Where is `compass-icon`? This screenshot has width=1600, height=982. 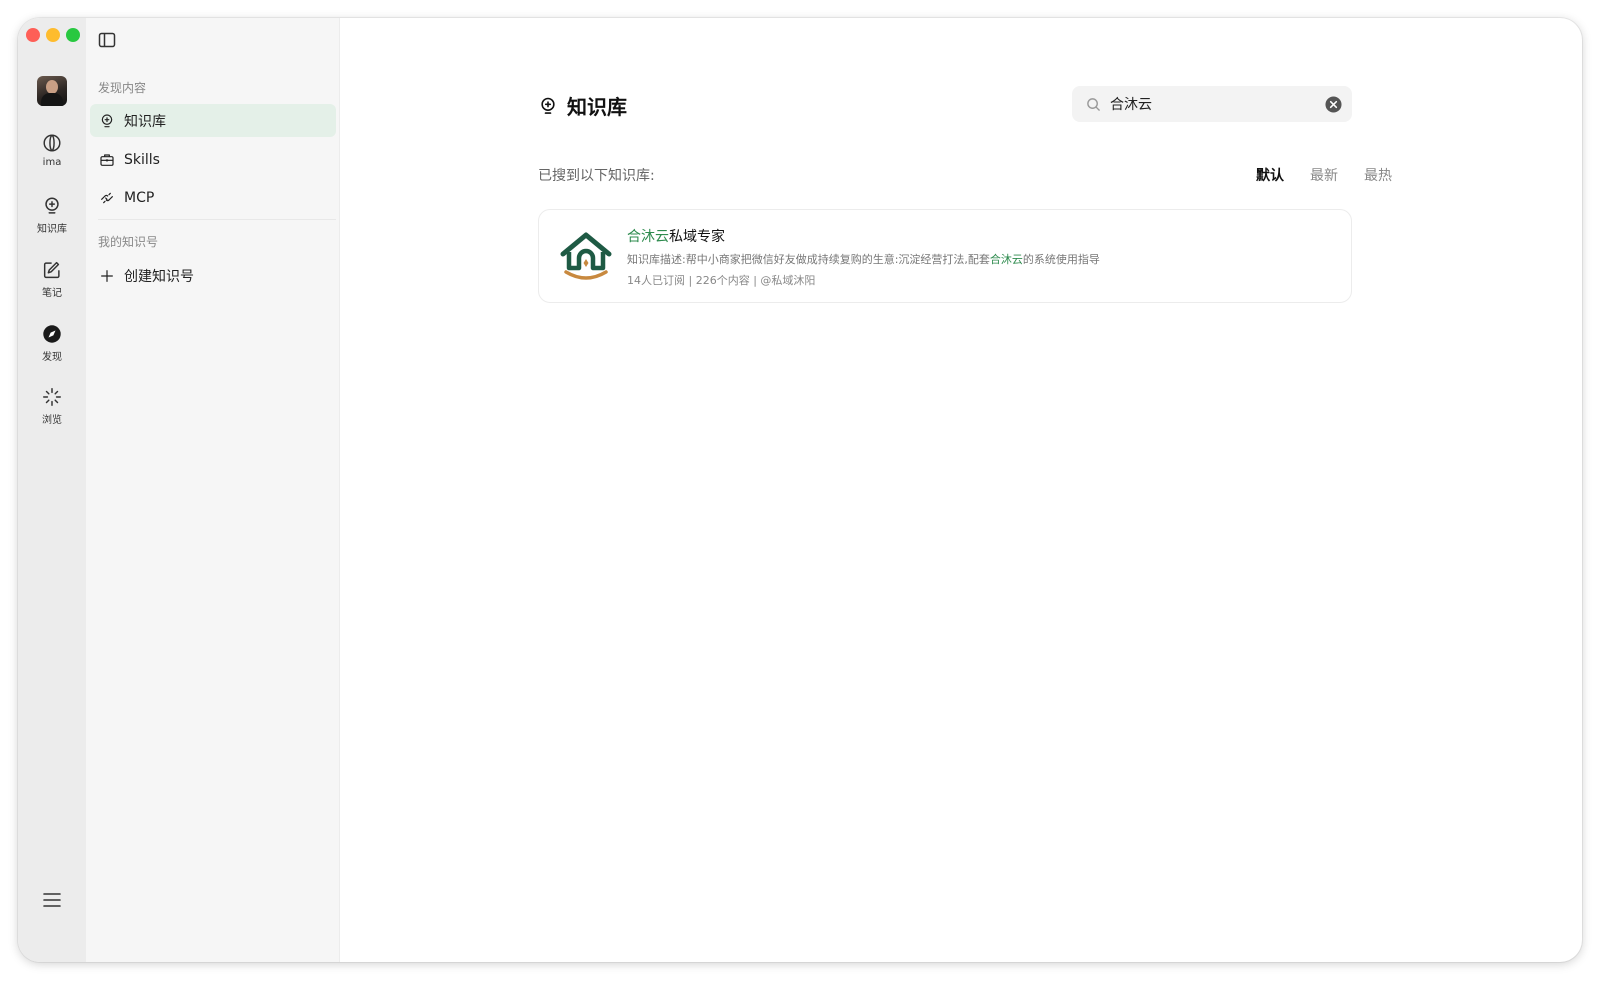
compass-icon is located at coordinates (52, 334).